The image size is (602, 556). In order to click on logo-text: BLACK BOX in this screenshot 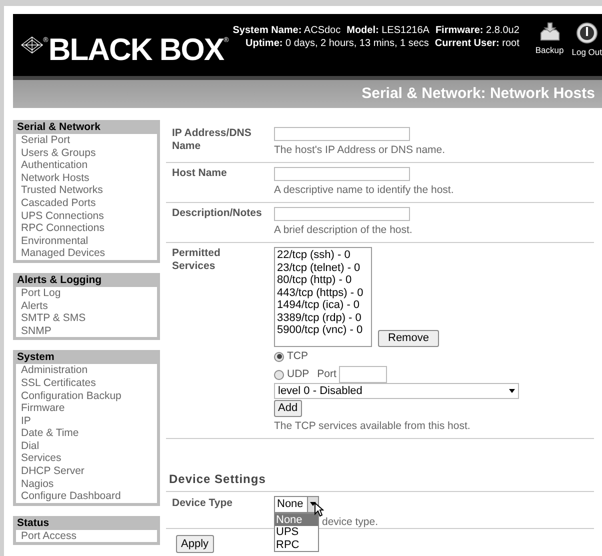, I will do `click(136, 49)`.